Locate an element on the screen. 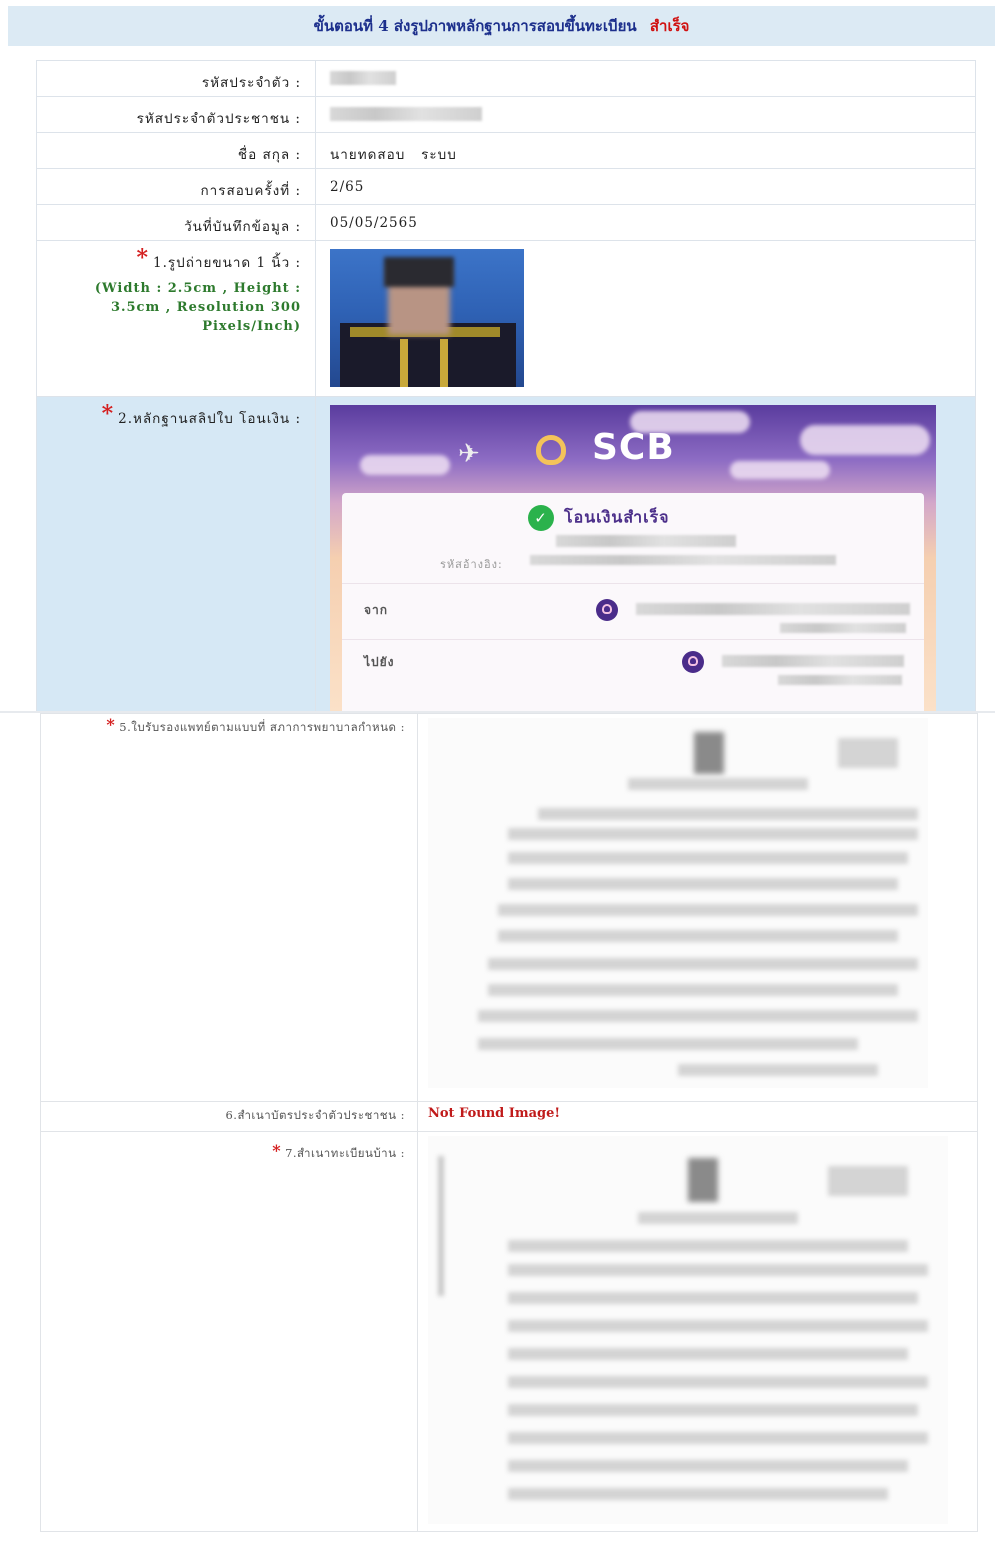 The width and height of the screenshot is (995, 1555). name-label: ชื่อ สกุล : is located at coordinates (176, 150).